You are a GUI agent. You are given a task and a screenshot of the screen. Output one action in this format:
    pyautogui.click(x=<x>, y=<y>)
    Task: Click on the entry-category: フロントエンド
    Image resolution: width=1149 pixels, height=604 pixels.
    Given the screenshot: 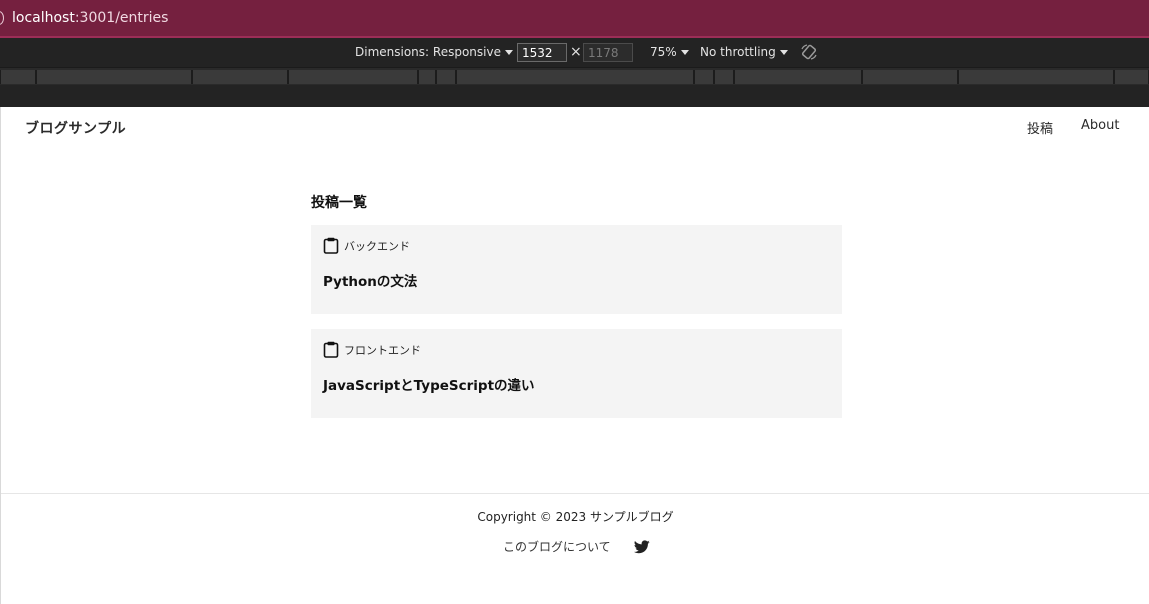 What is the action you would take?
    pyautogui.click(x=372, y=349)
    